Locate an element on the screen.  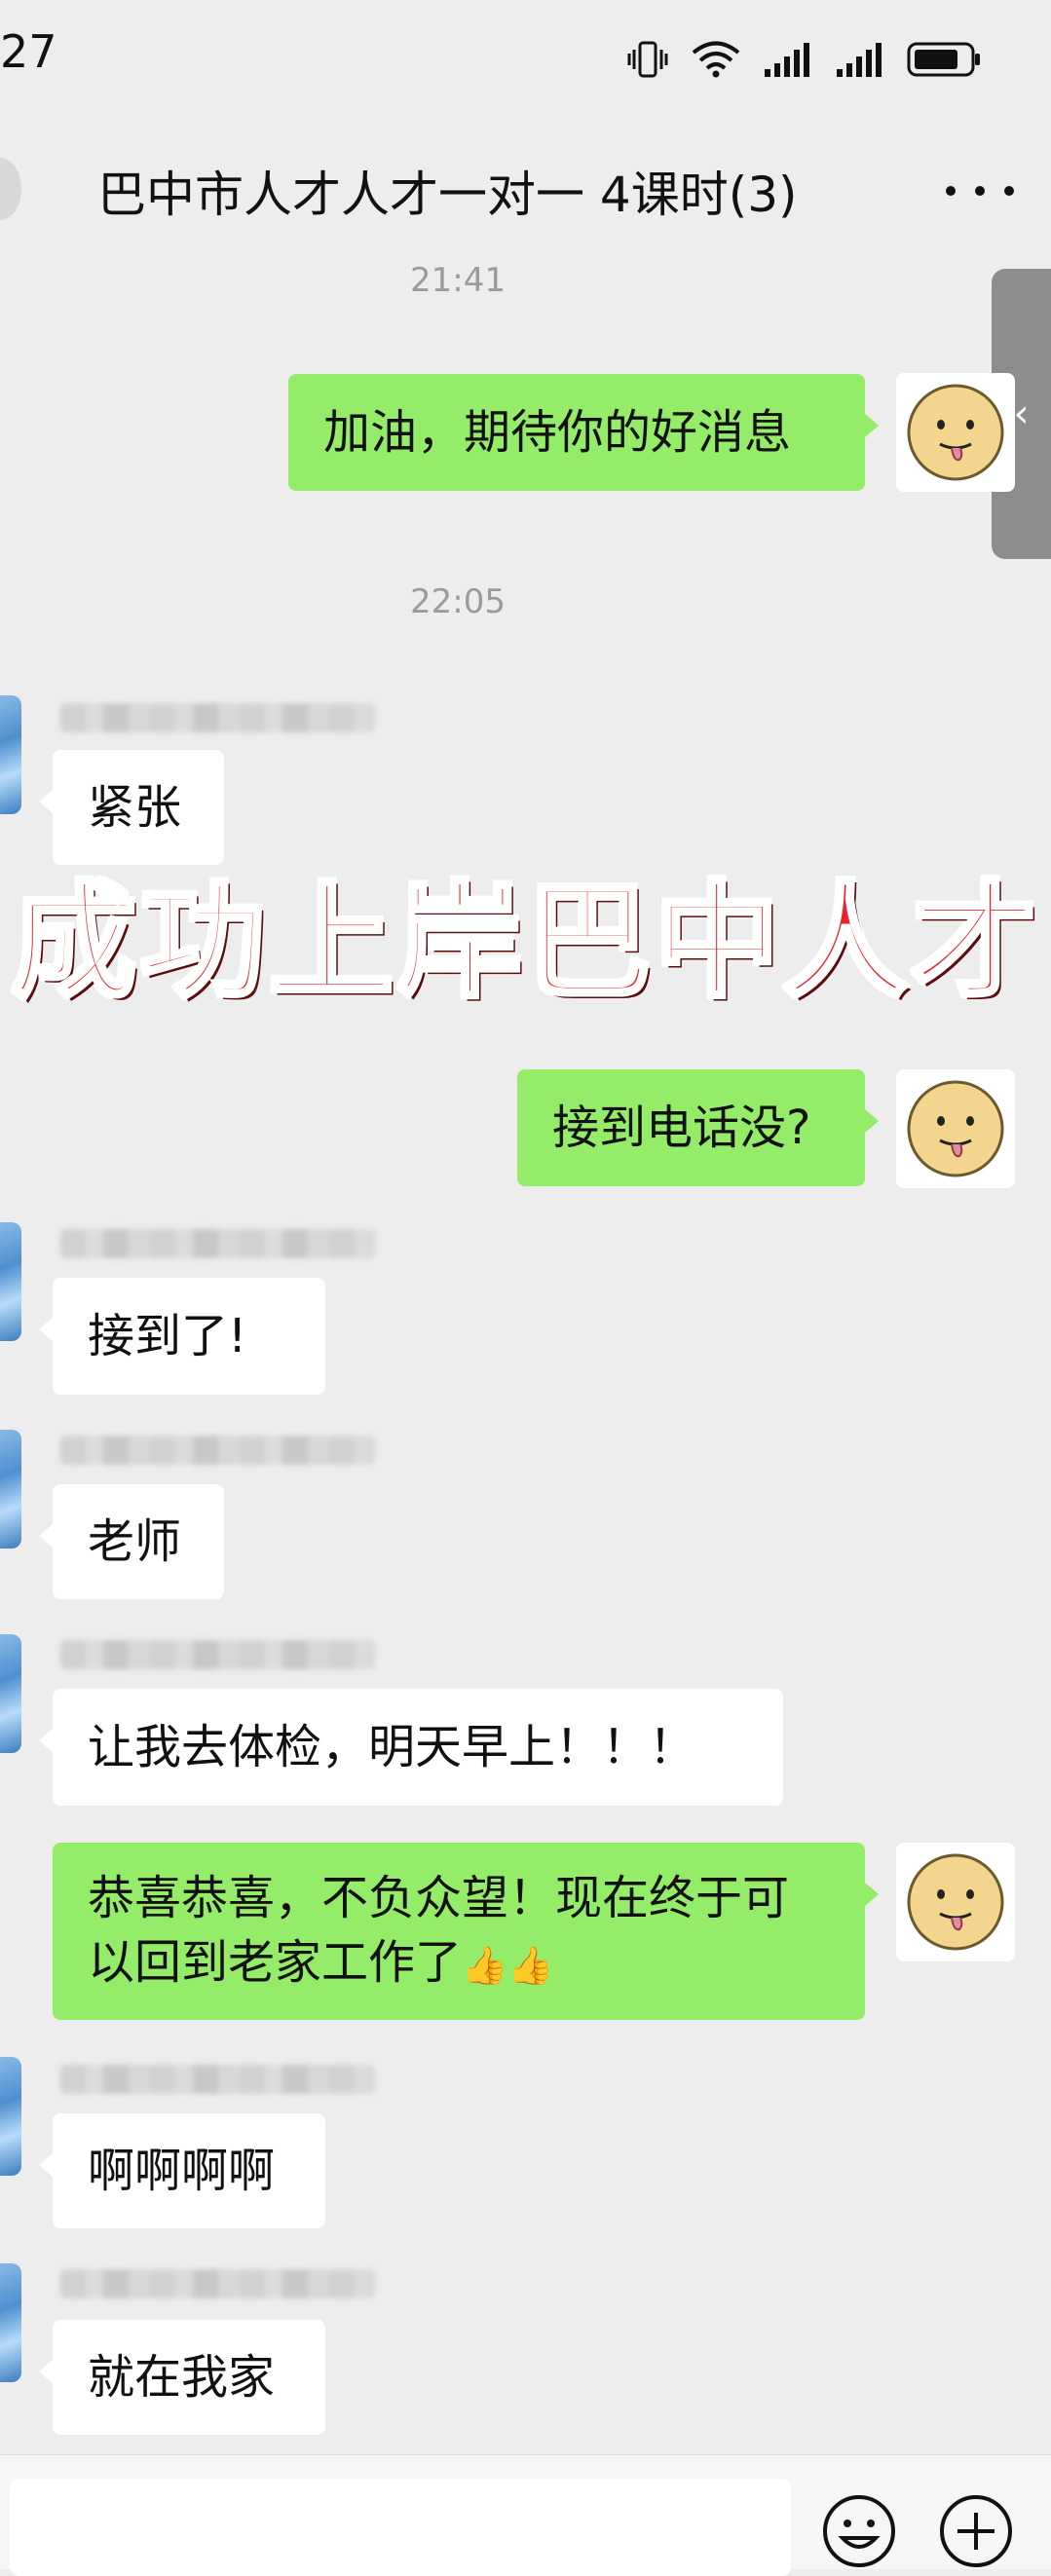
timestamp: 22:05 is located at coordinates (458, 601).